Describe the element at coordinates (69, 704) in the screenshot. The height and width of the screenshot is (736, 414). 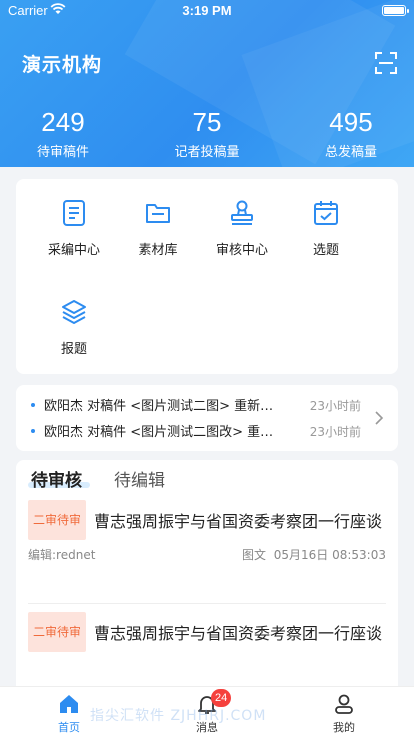
I see `home-icon` at that location.